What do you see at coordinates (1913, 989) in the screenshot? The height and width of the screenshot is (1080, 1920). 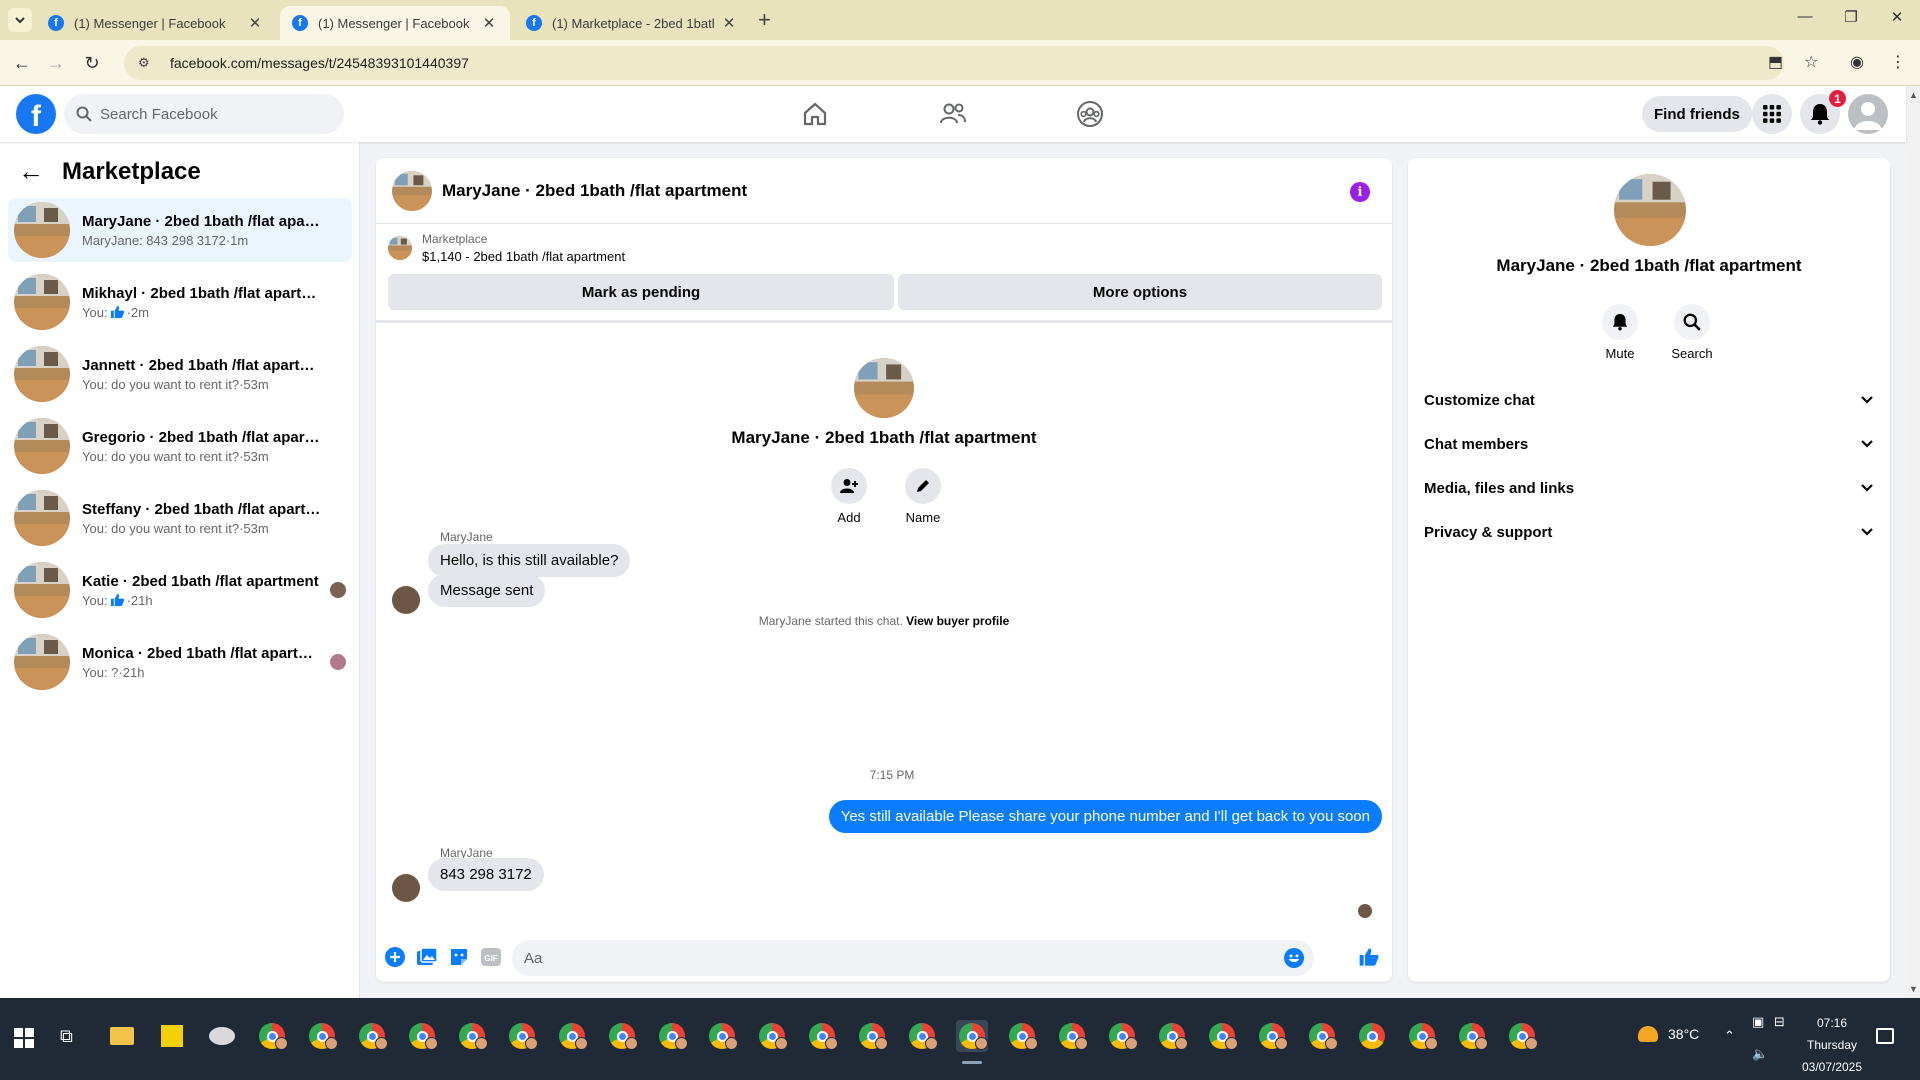 I see `scroll-down-arrow-icon: ▼` at bounding box center [1913, 989].